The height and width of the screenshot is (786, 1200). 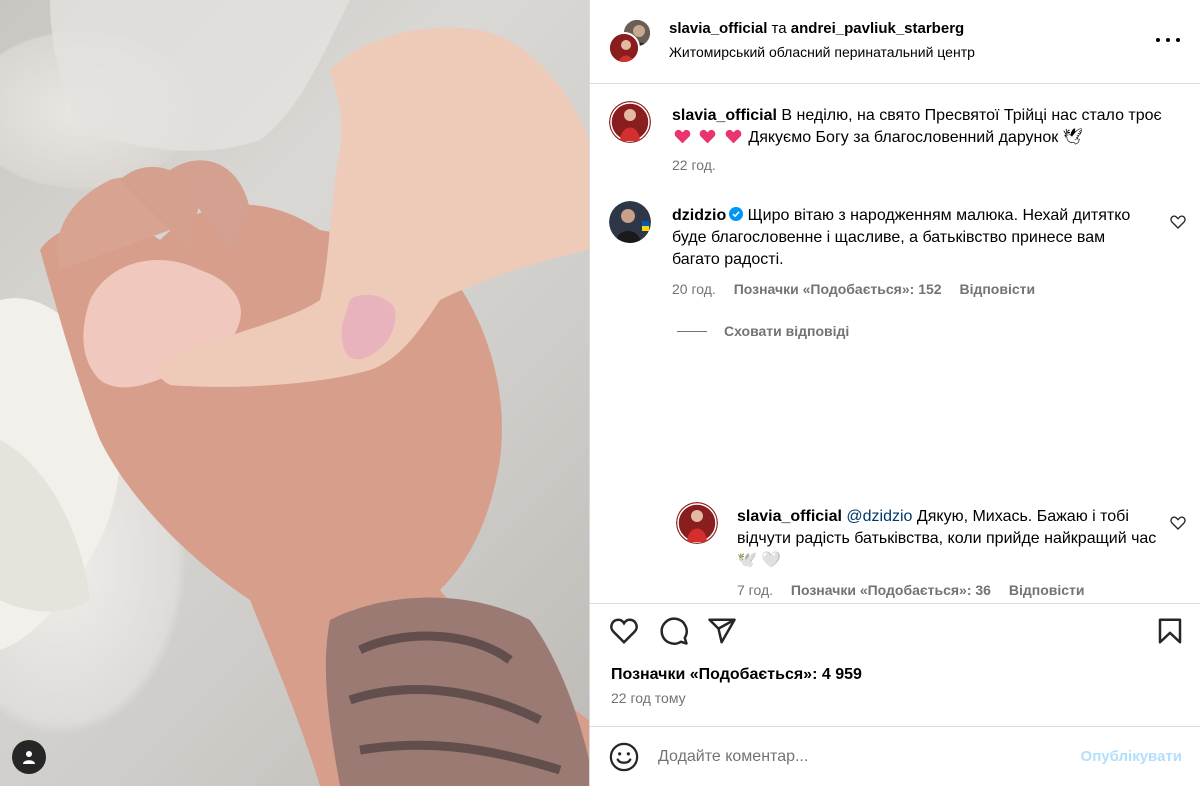 I want to click on verified-icon, so click(x=736, y=214).